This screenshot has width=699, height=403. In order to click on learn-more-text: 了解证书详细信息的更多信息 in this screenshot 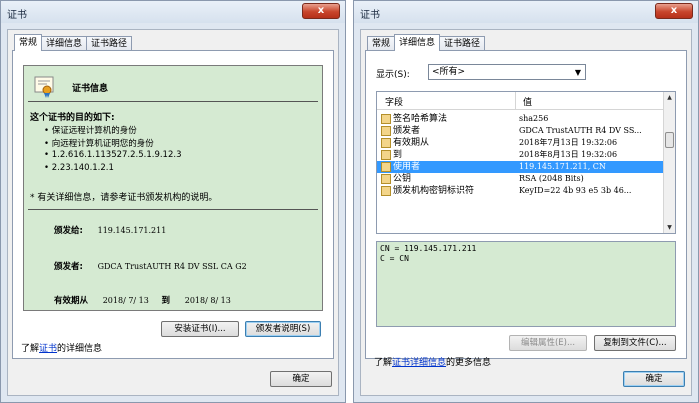, I will do `click(432, 361)`.